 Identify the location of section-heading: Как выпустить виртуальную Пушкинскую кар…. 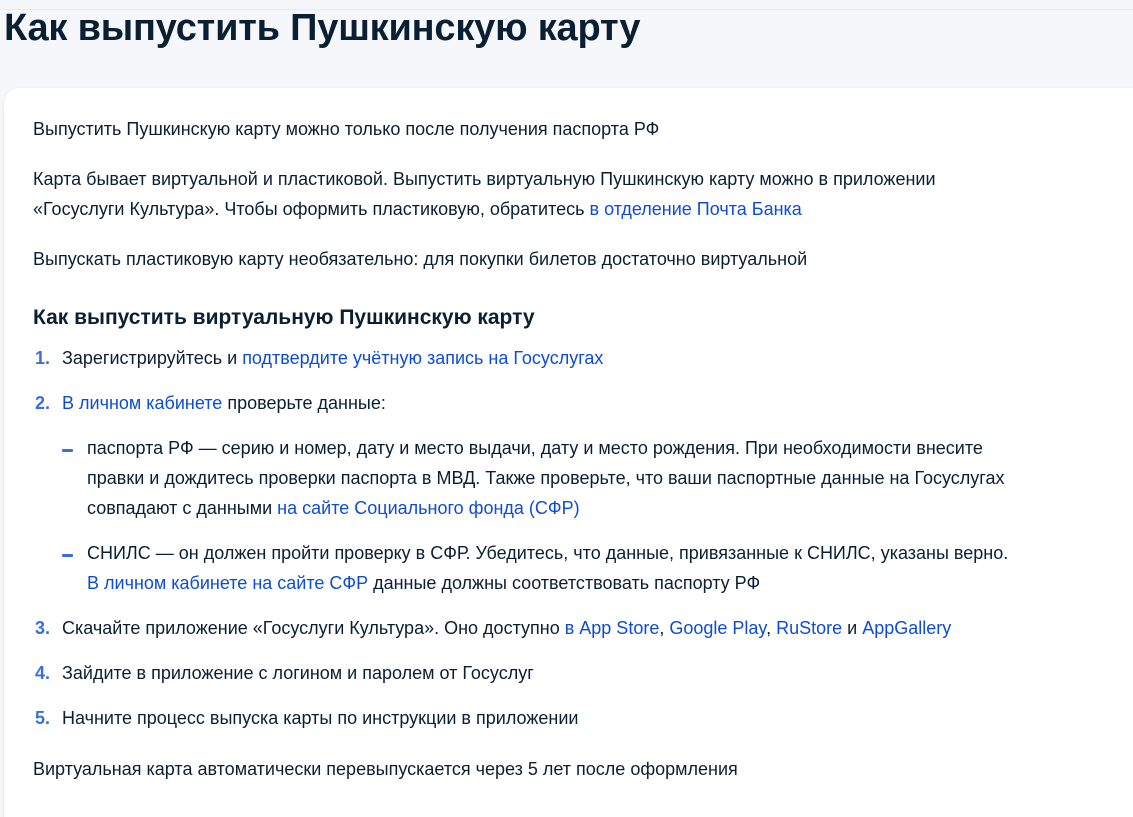
(284, 317).